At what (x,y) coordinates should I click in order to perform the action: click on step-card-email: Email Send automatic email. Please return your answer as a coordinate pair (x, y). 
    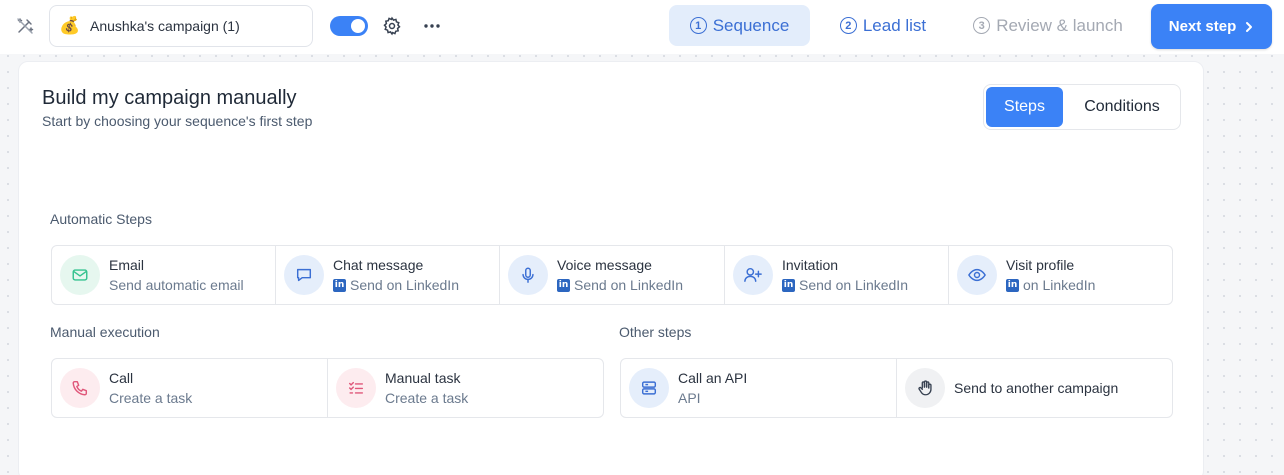
    Looking at the image, I should click on (164, 275).